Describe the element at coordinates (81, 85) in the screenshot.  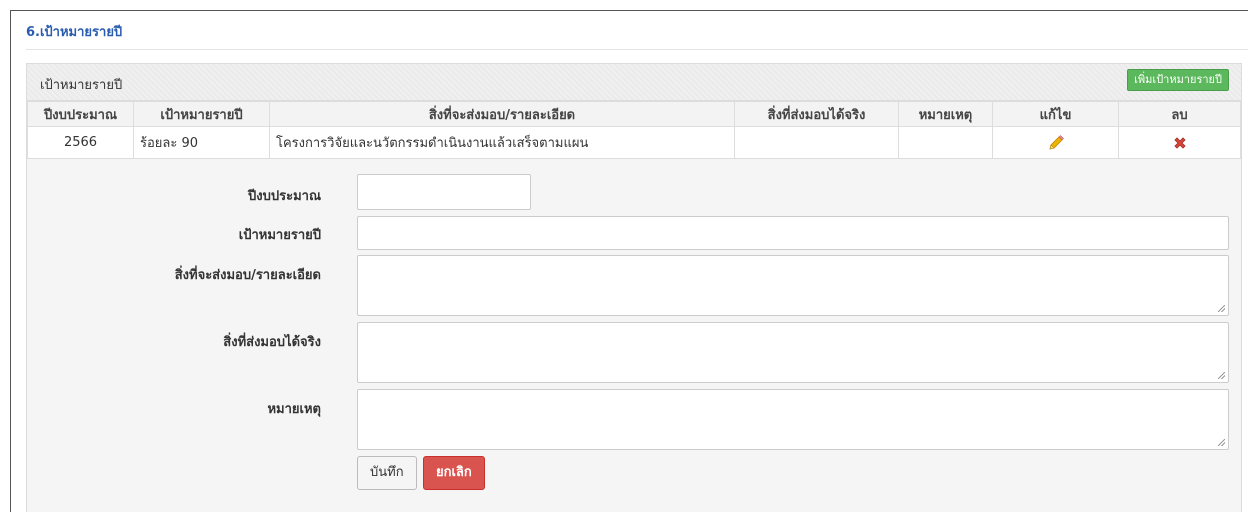
I see `panel-title: เป้าหมายรายปี` at that location.